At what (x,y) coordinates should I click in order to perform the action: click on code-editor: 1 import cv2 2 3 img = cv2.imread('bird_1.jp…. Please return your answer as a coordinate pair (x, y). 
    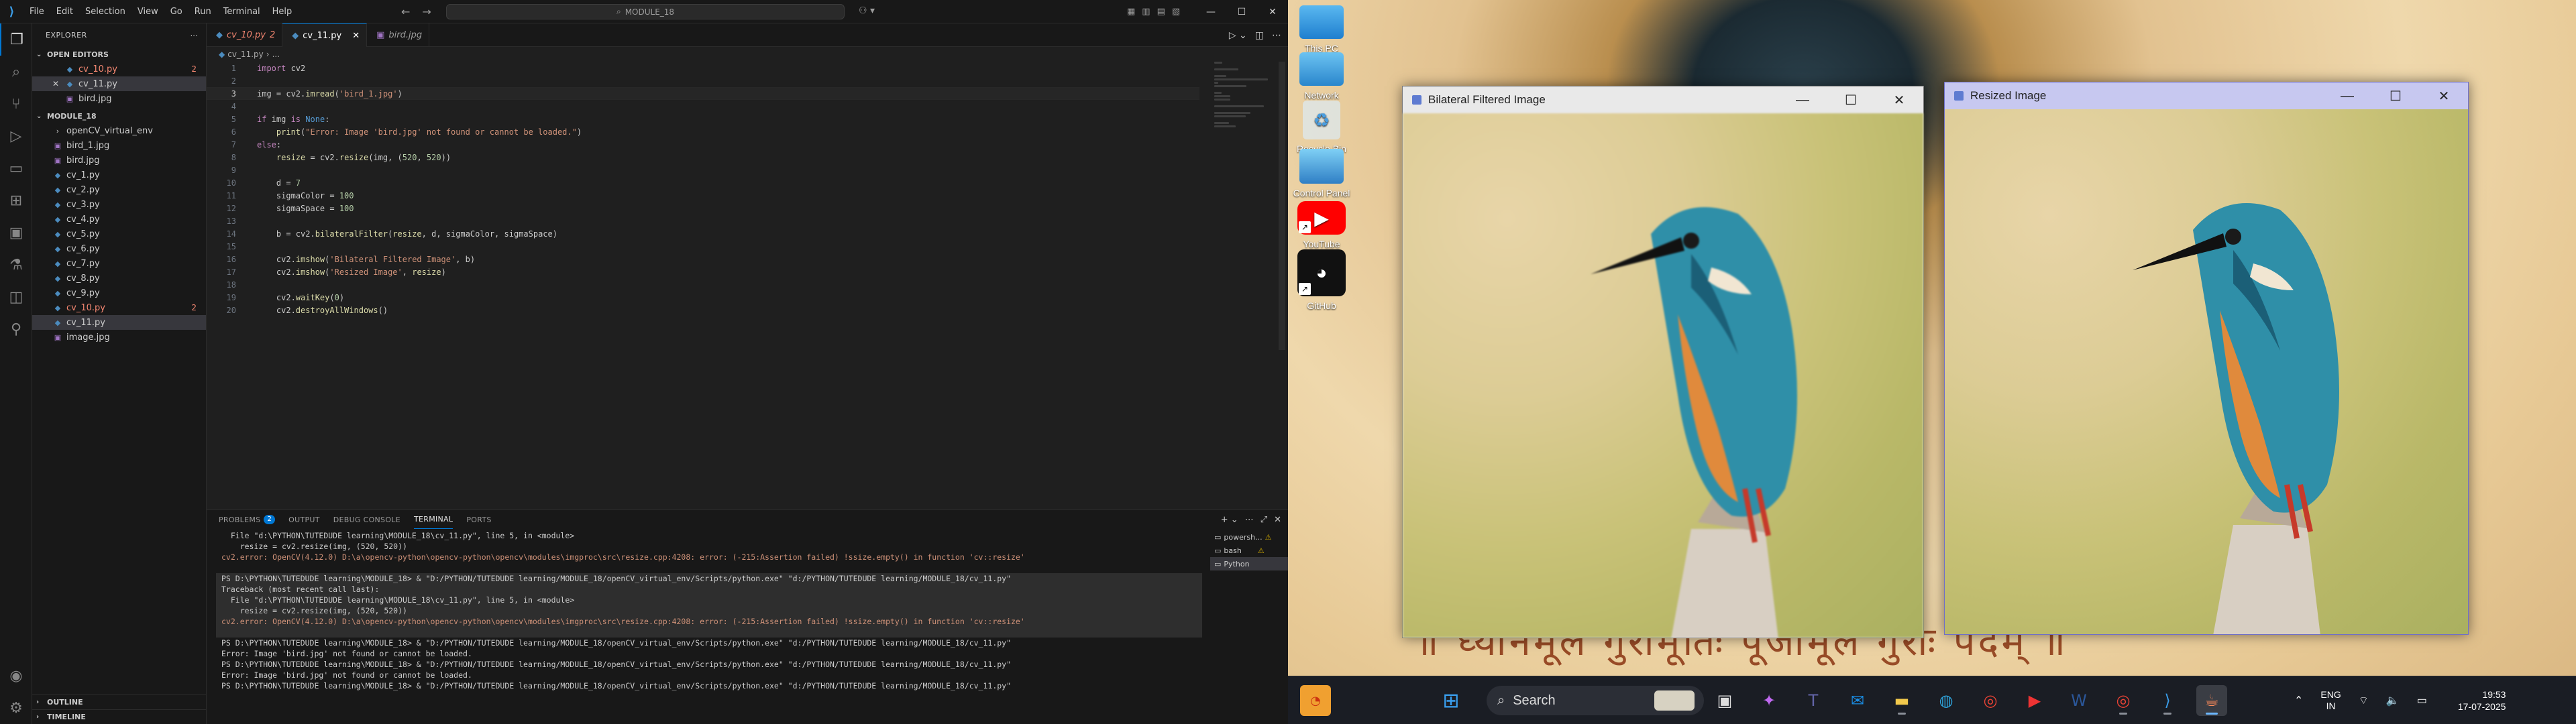
    Looking at the image, I should click on (703, 189).